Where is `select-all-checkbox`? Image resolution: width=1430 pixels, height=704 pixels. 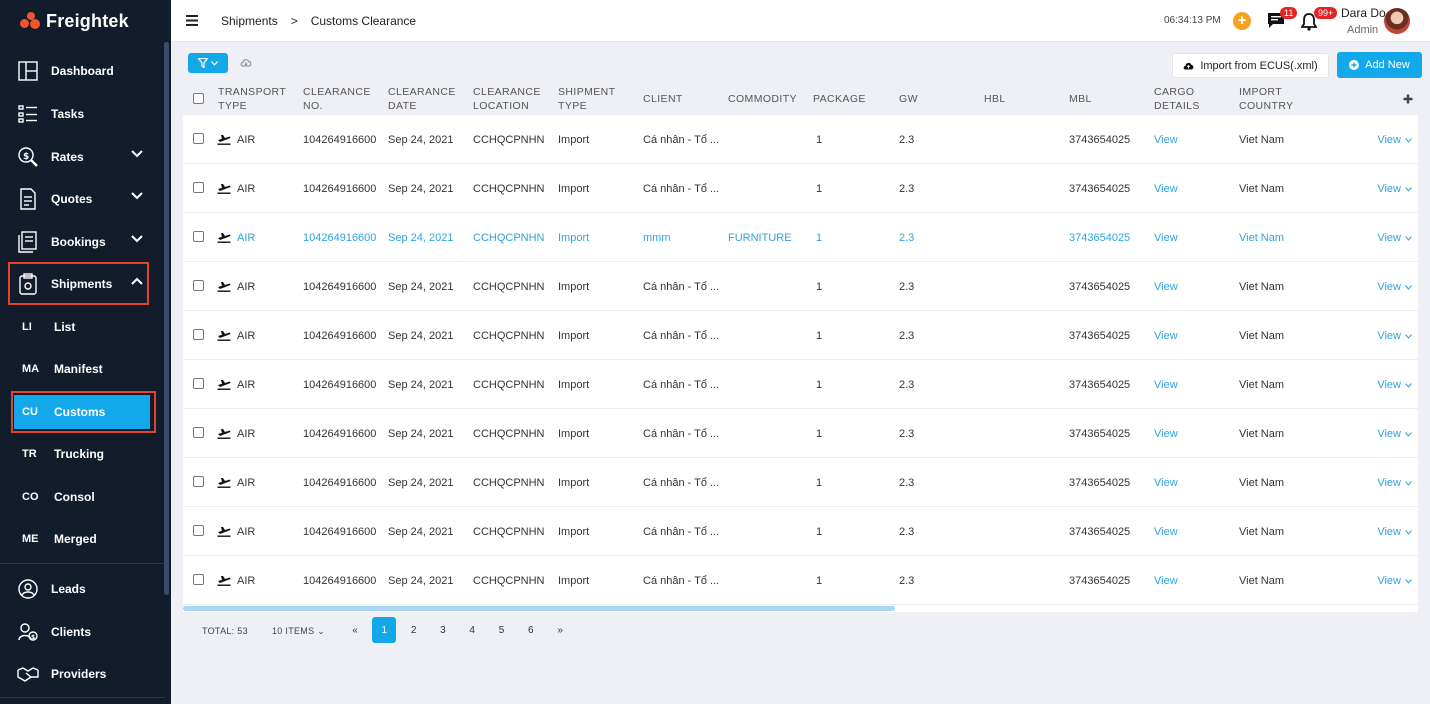 select-all-checkbox is located at coordinates (198, 98).